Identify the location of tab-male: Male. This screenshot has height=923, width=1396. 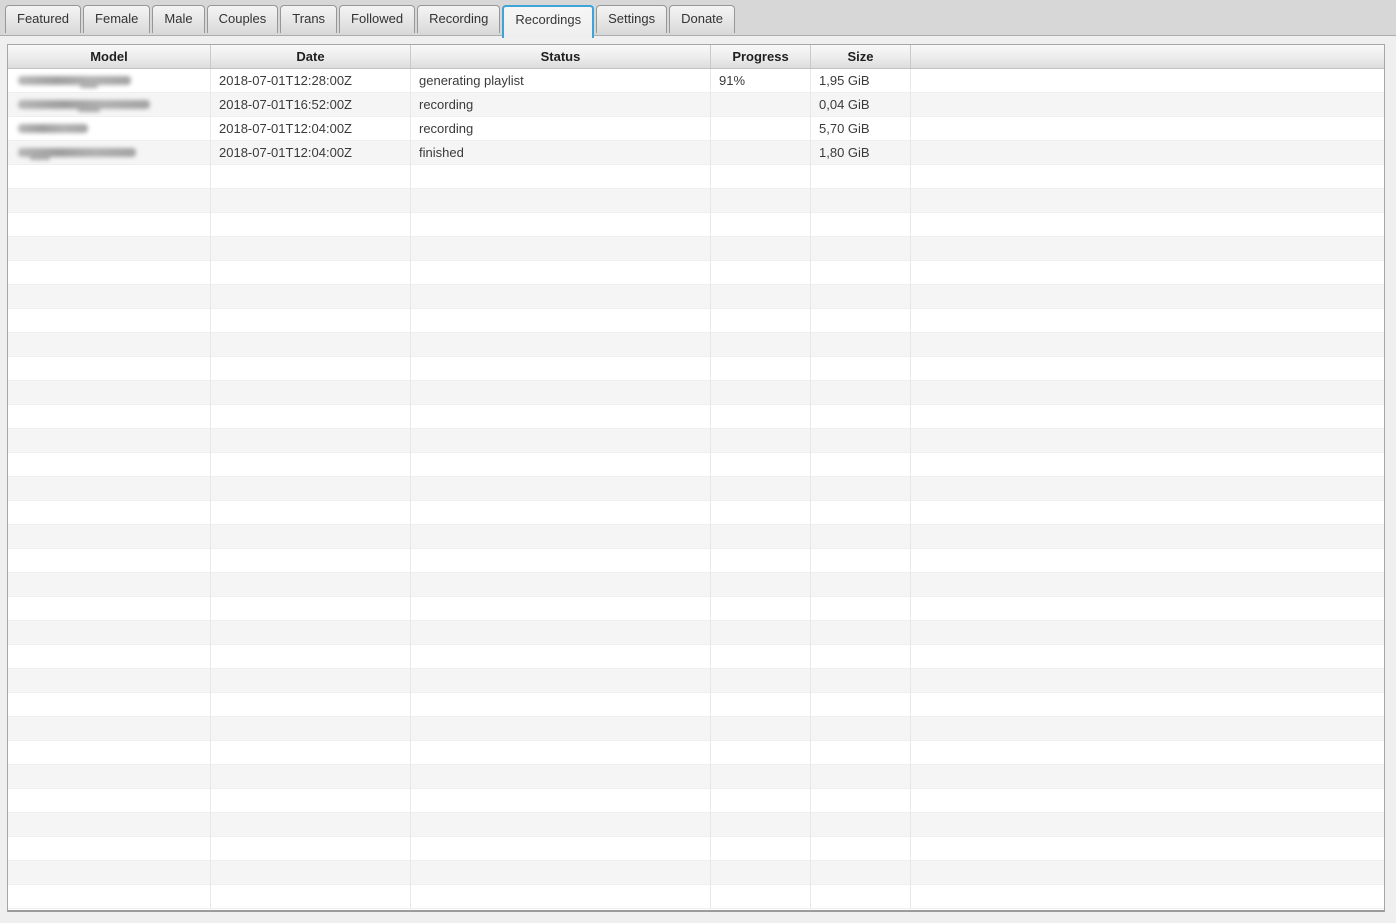
(178, 19).